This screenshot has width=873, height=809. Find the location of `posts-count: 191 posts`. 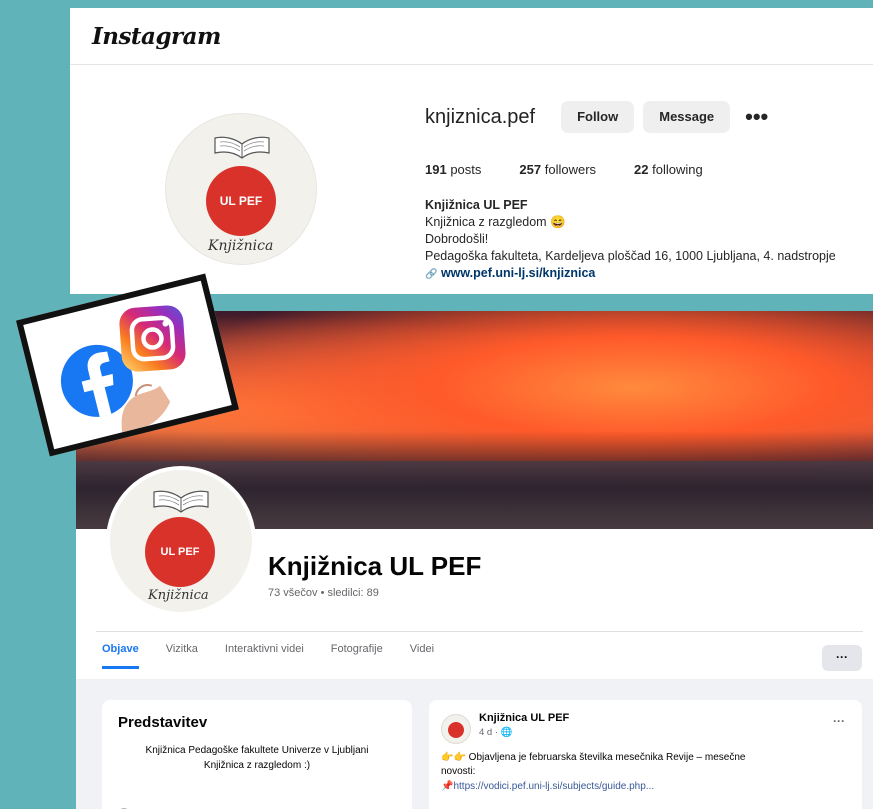

posts-count: 191 posts is located at coordinates (453, 169).